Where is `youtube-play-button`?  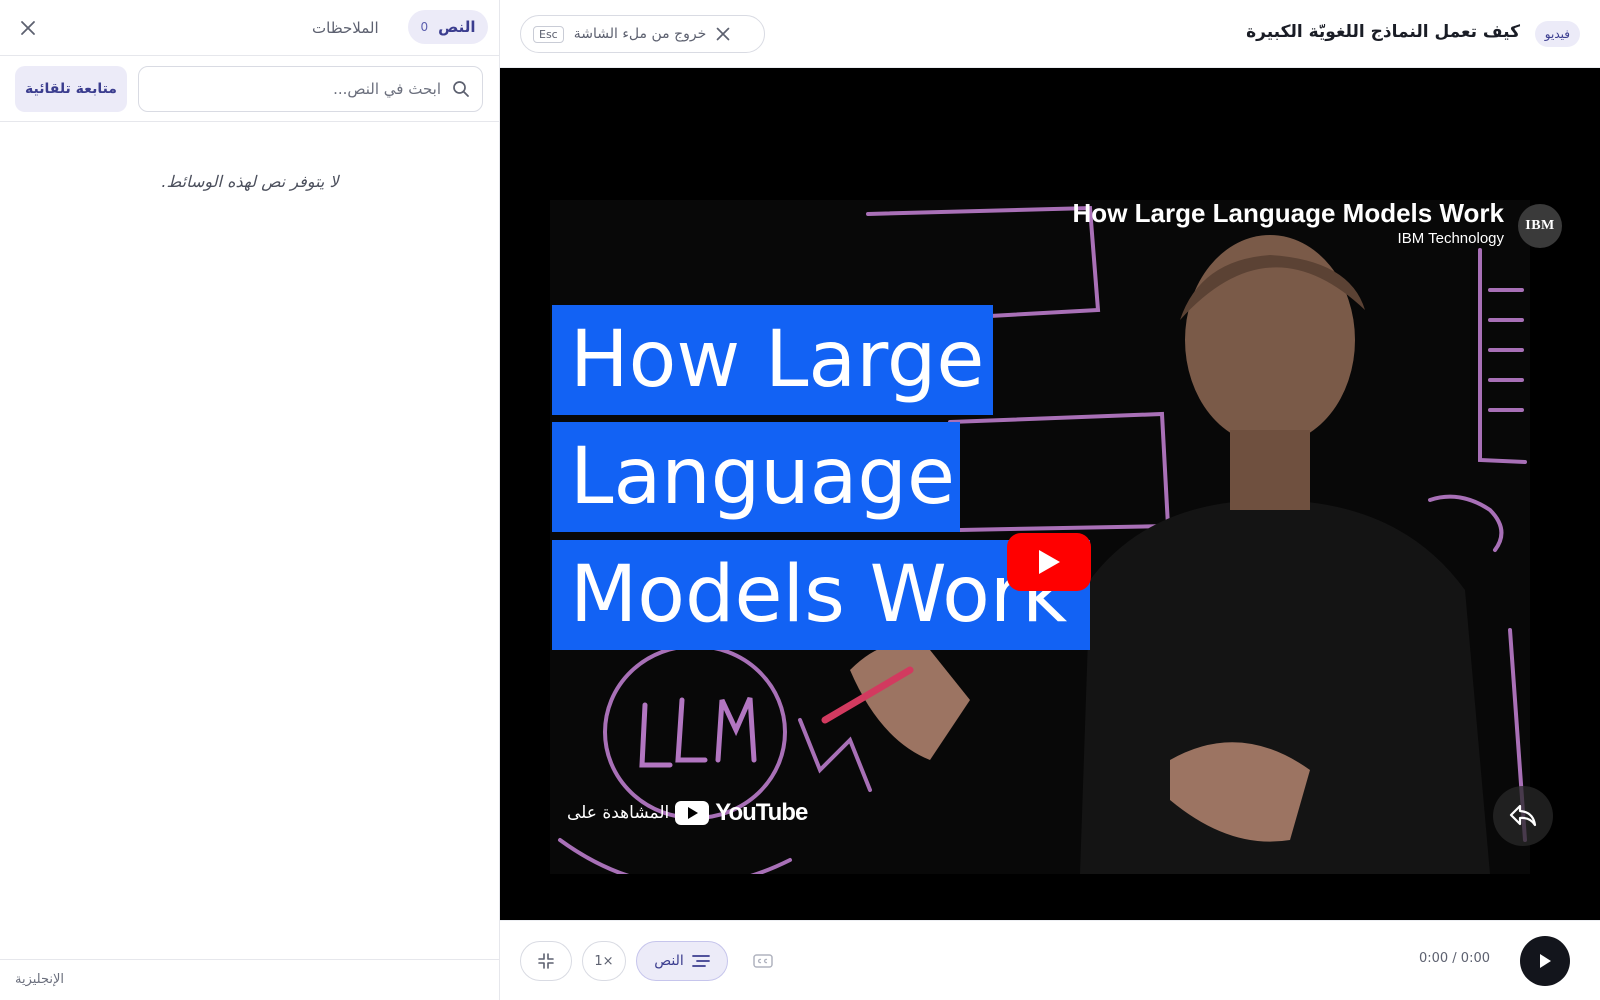
youtube-play-button is located at coordinates (1049, 562).